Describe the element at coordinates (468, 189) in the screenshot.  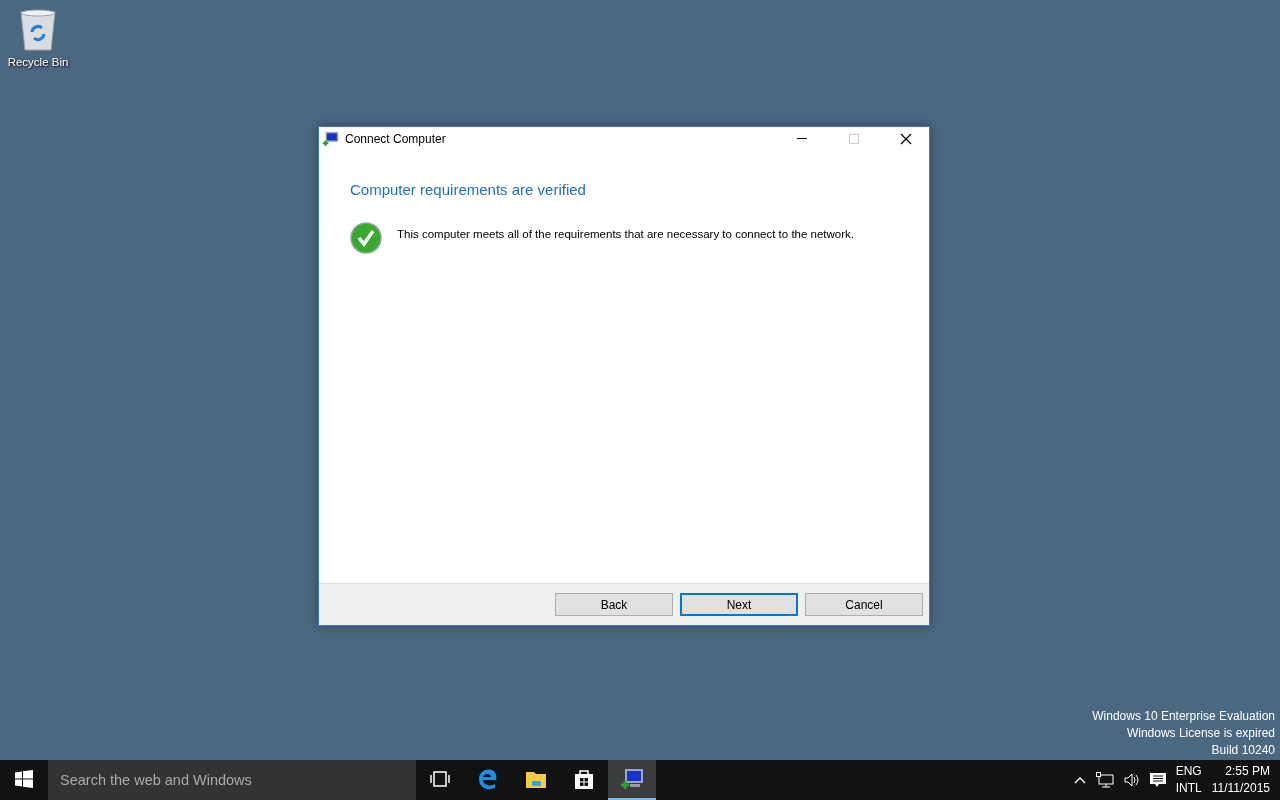
I see `page-heading: Computer requirements are verified` at that location.